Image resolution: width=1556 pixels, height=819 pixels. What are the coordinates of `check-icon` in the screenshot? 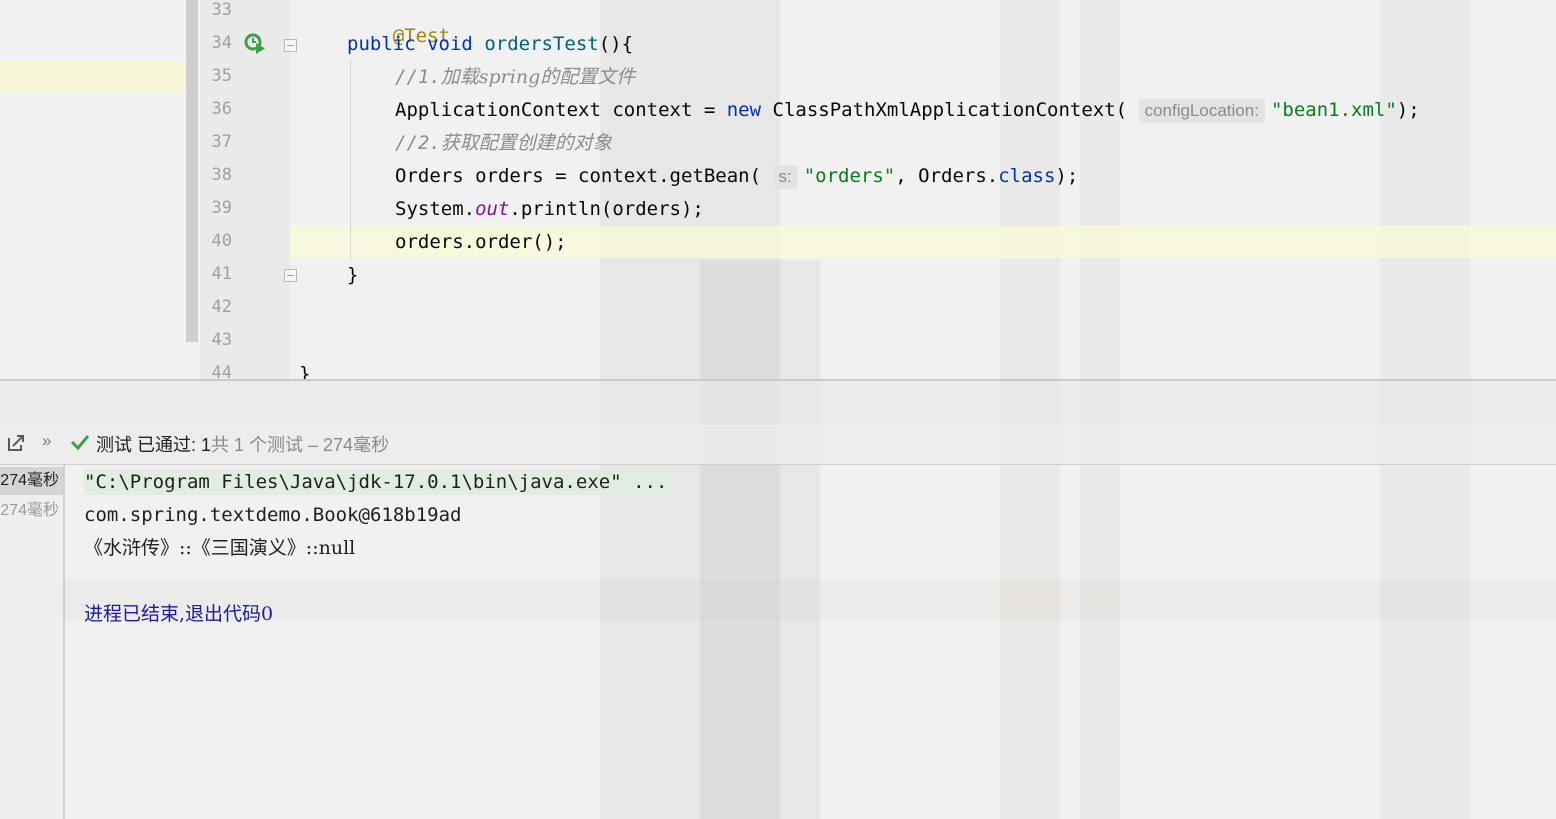 It's located at (80, 443).